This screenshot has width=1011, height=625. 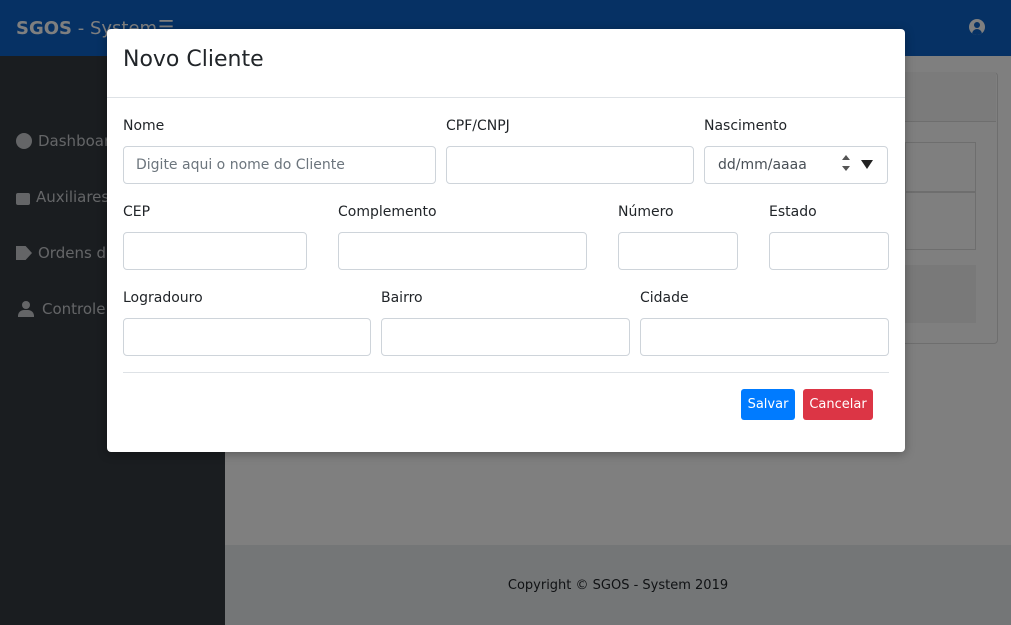 What do you see at coordinates (764, 337) in the screenshot?
I see `cidade-input` at bounding box center [764, 337].